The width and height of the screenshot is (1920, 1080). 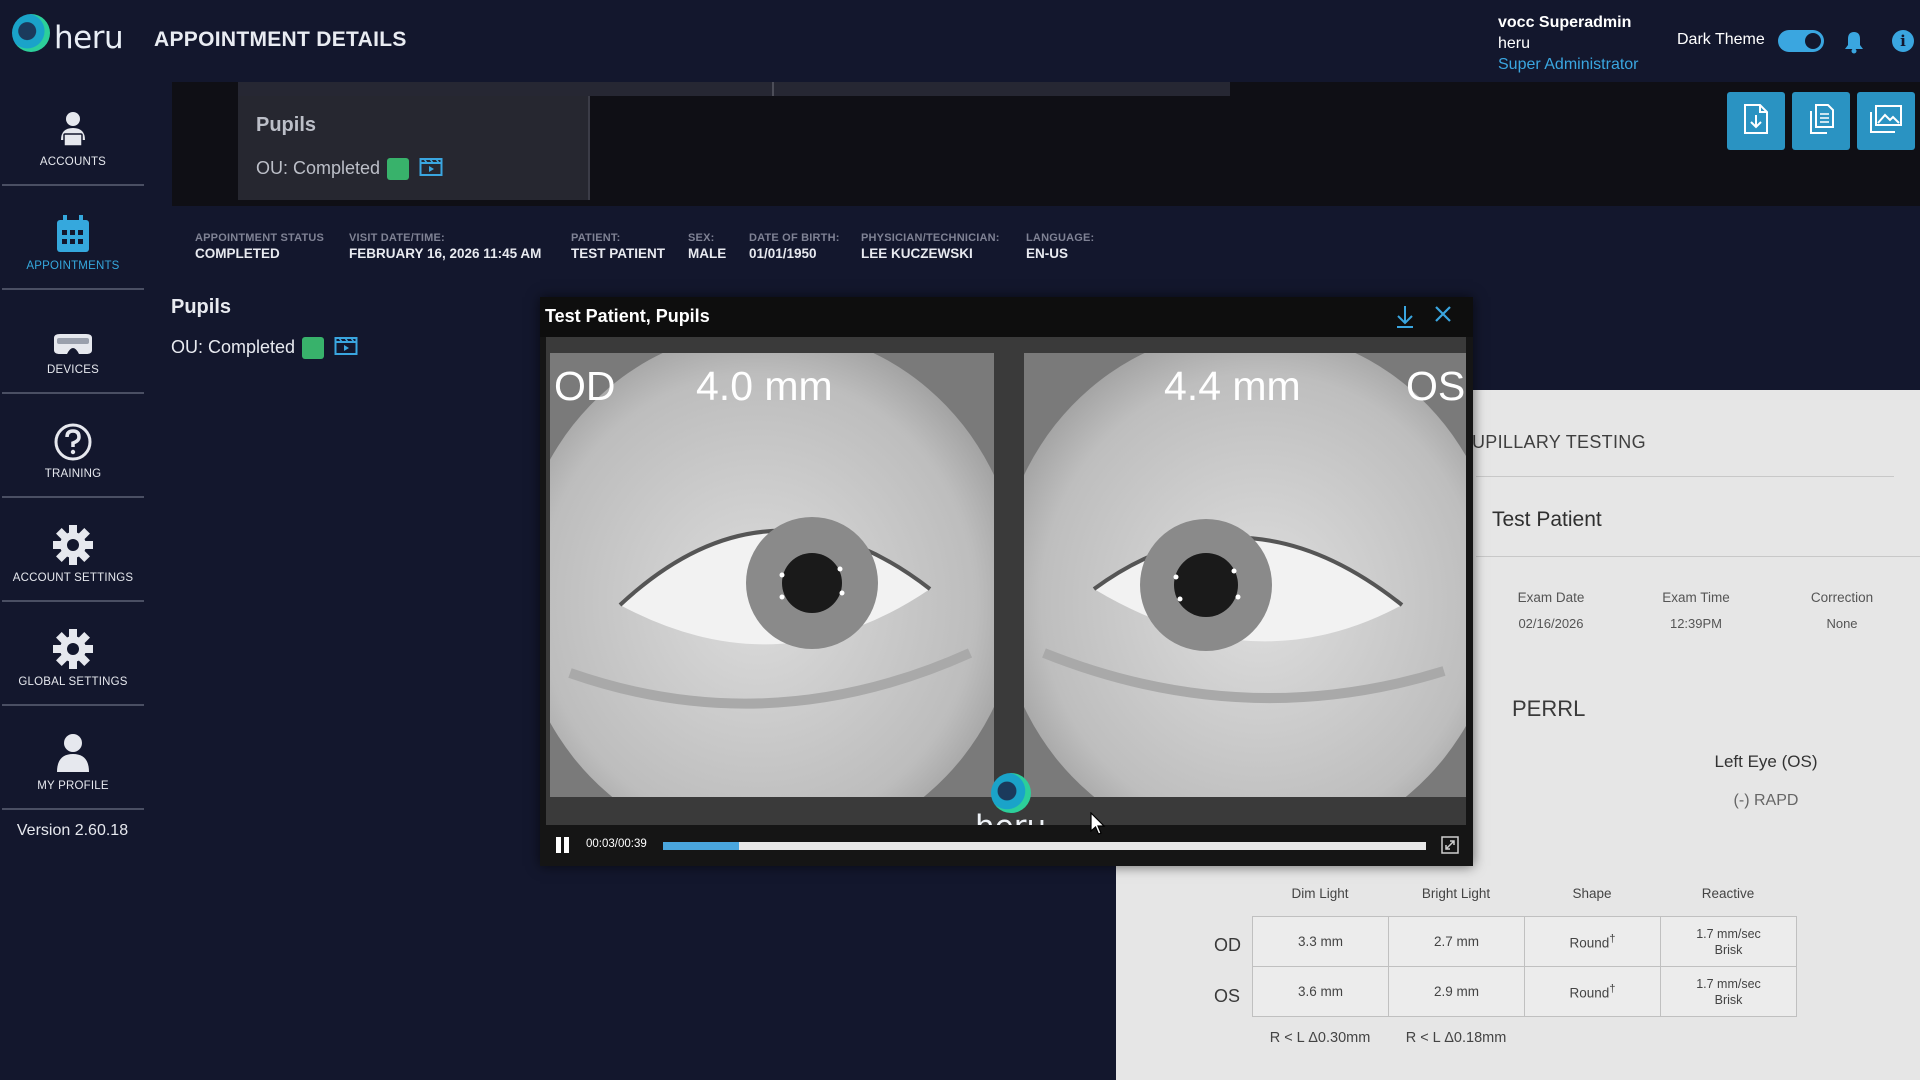 What do you see at coordinates (701, 846) in the screenshot?
I see `progress-fill` at bounding box center [701, 846].